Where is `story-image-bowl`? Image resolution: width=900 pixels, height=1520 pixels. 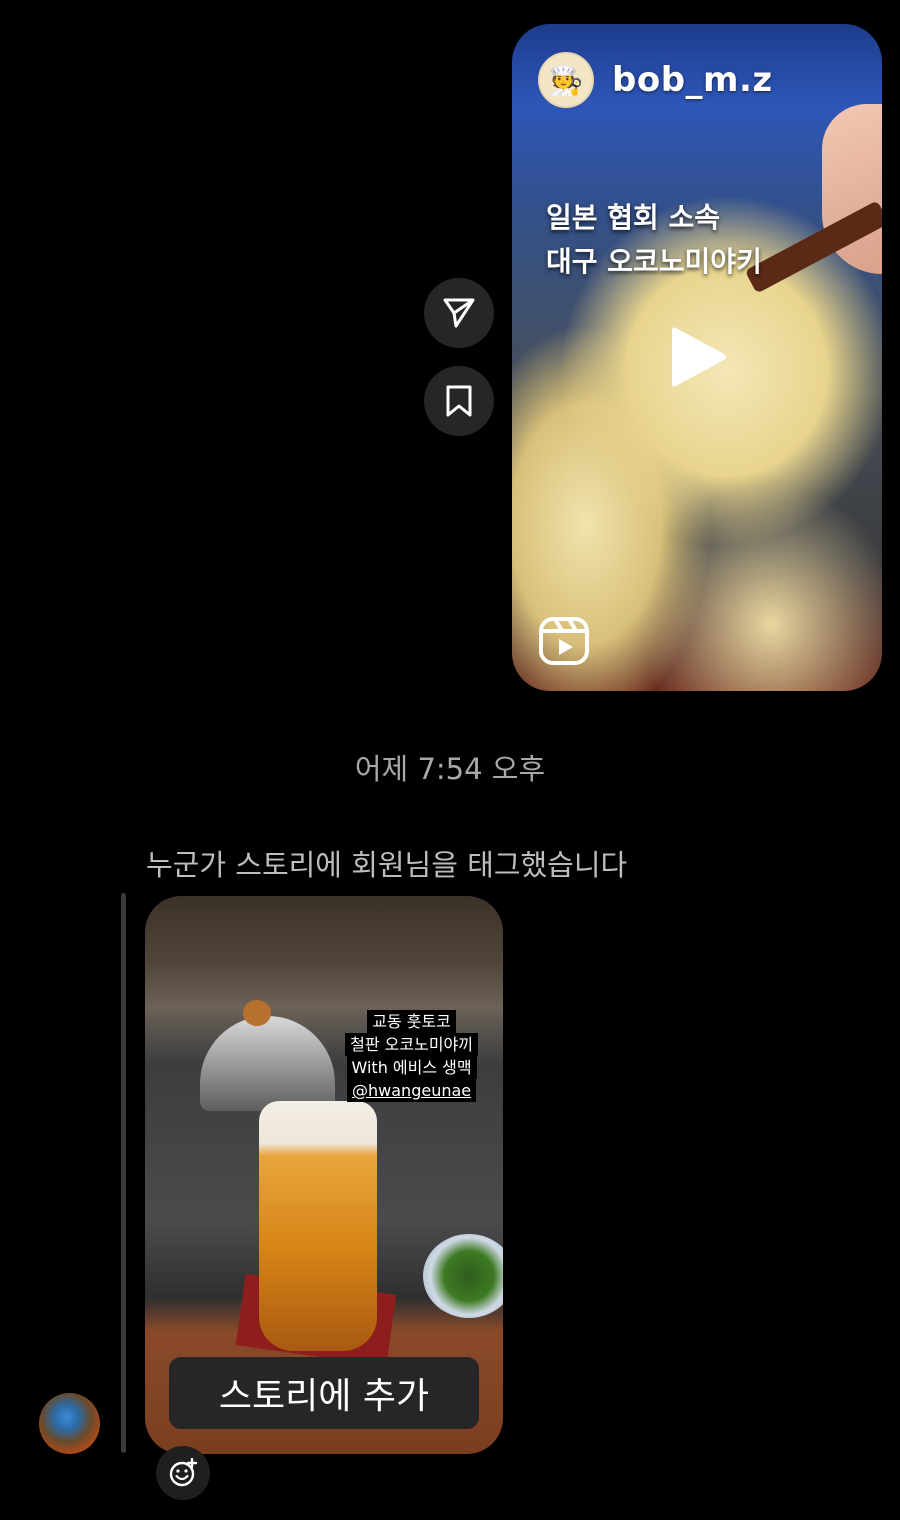
story-image-bowl is located at coordinates (463, 1276).